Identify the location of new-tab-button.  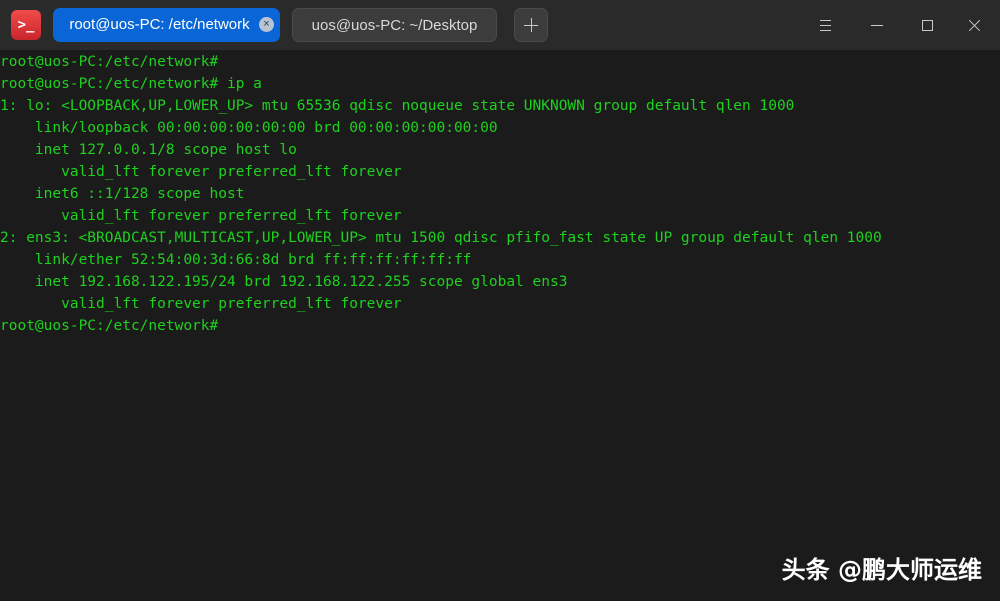
(531, 25).